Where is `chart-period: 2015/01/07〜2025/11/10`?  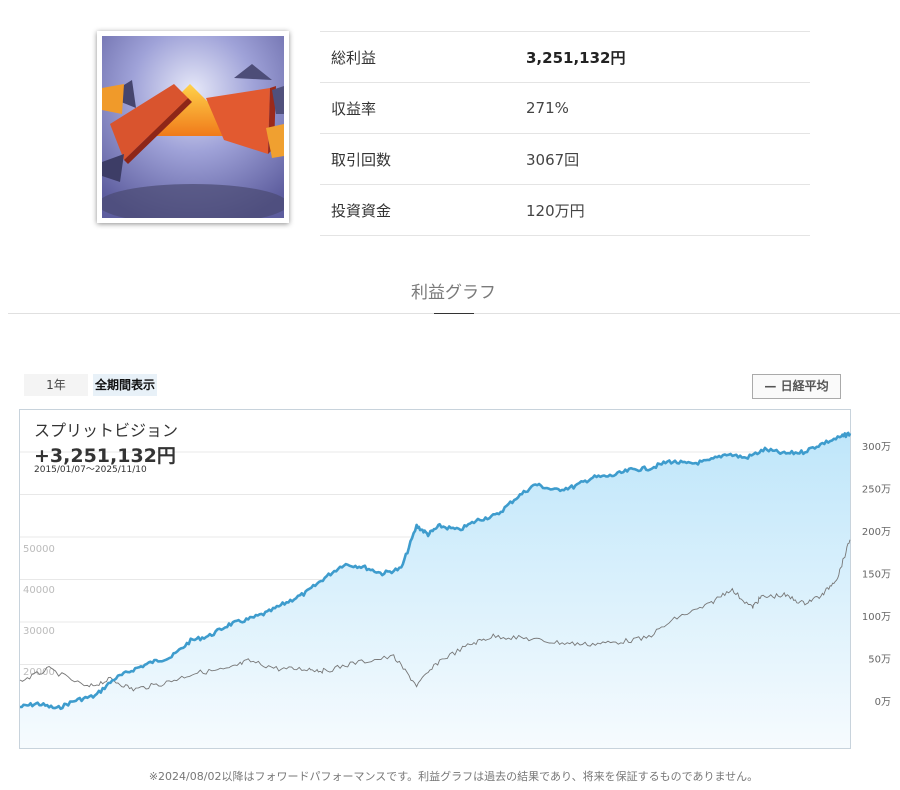 chart-period: 2015/01/07〜2025/11/10 is located at coordinates (90, 470).